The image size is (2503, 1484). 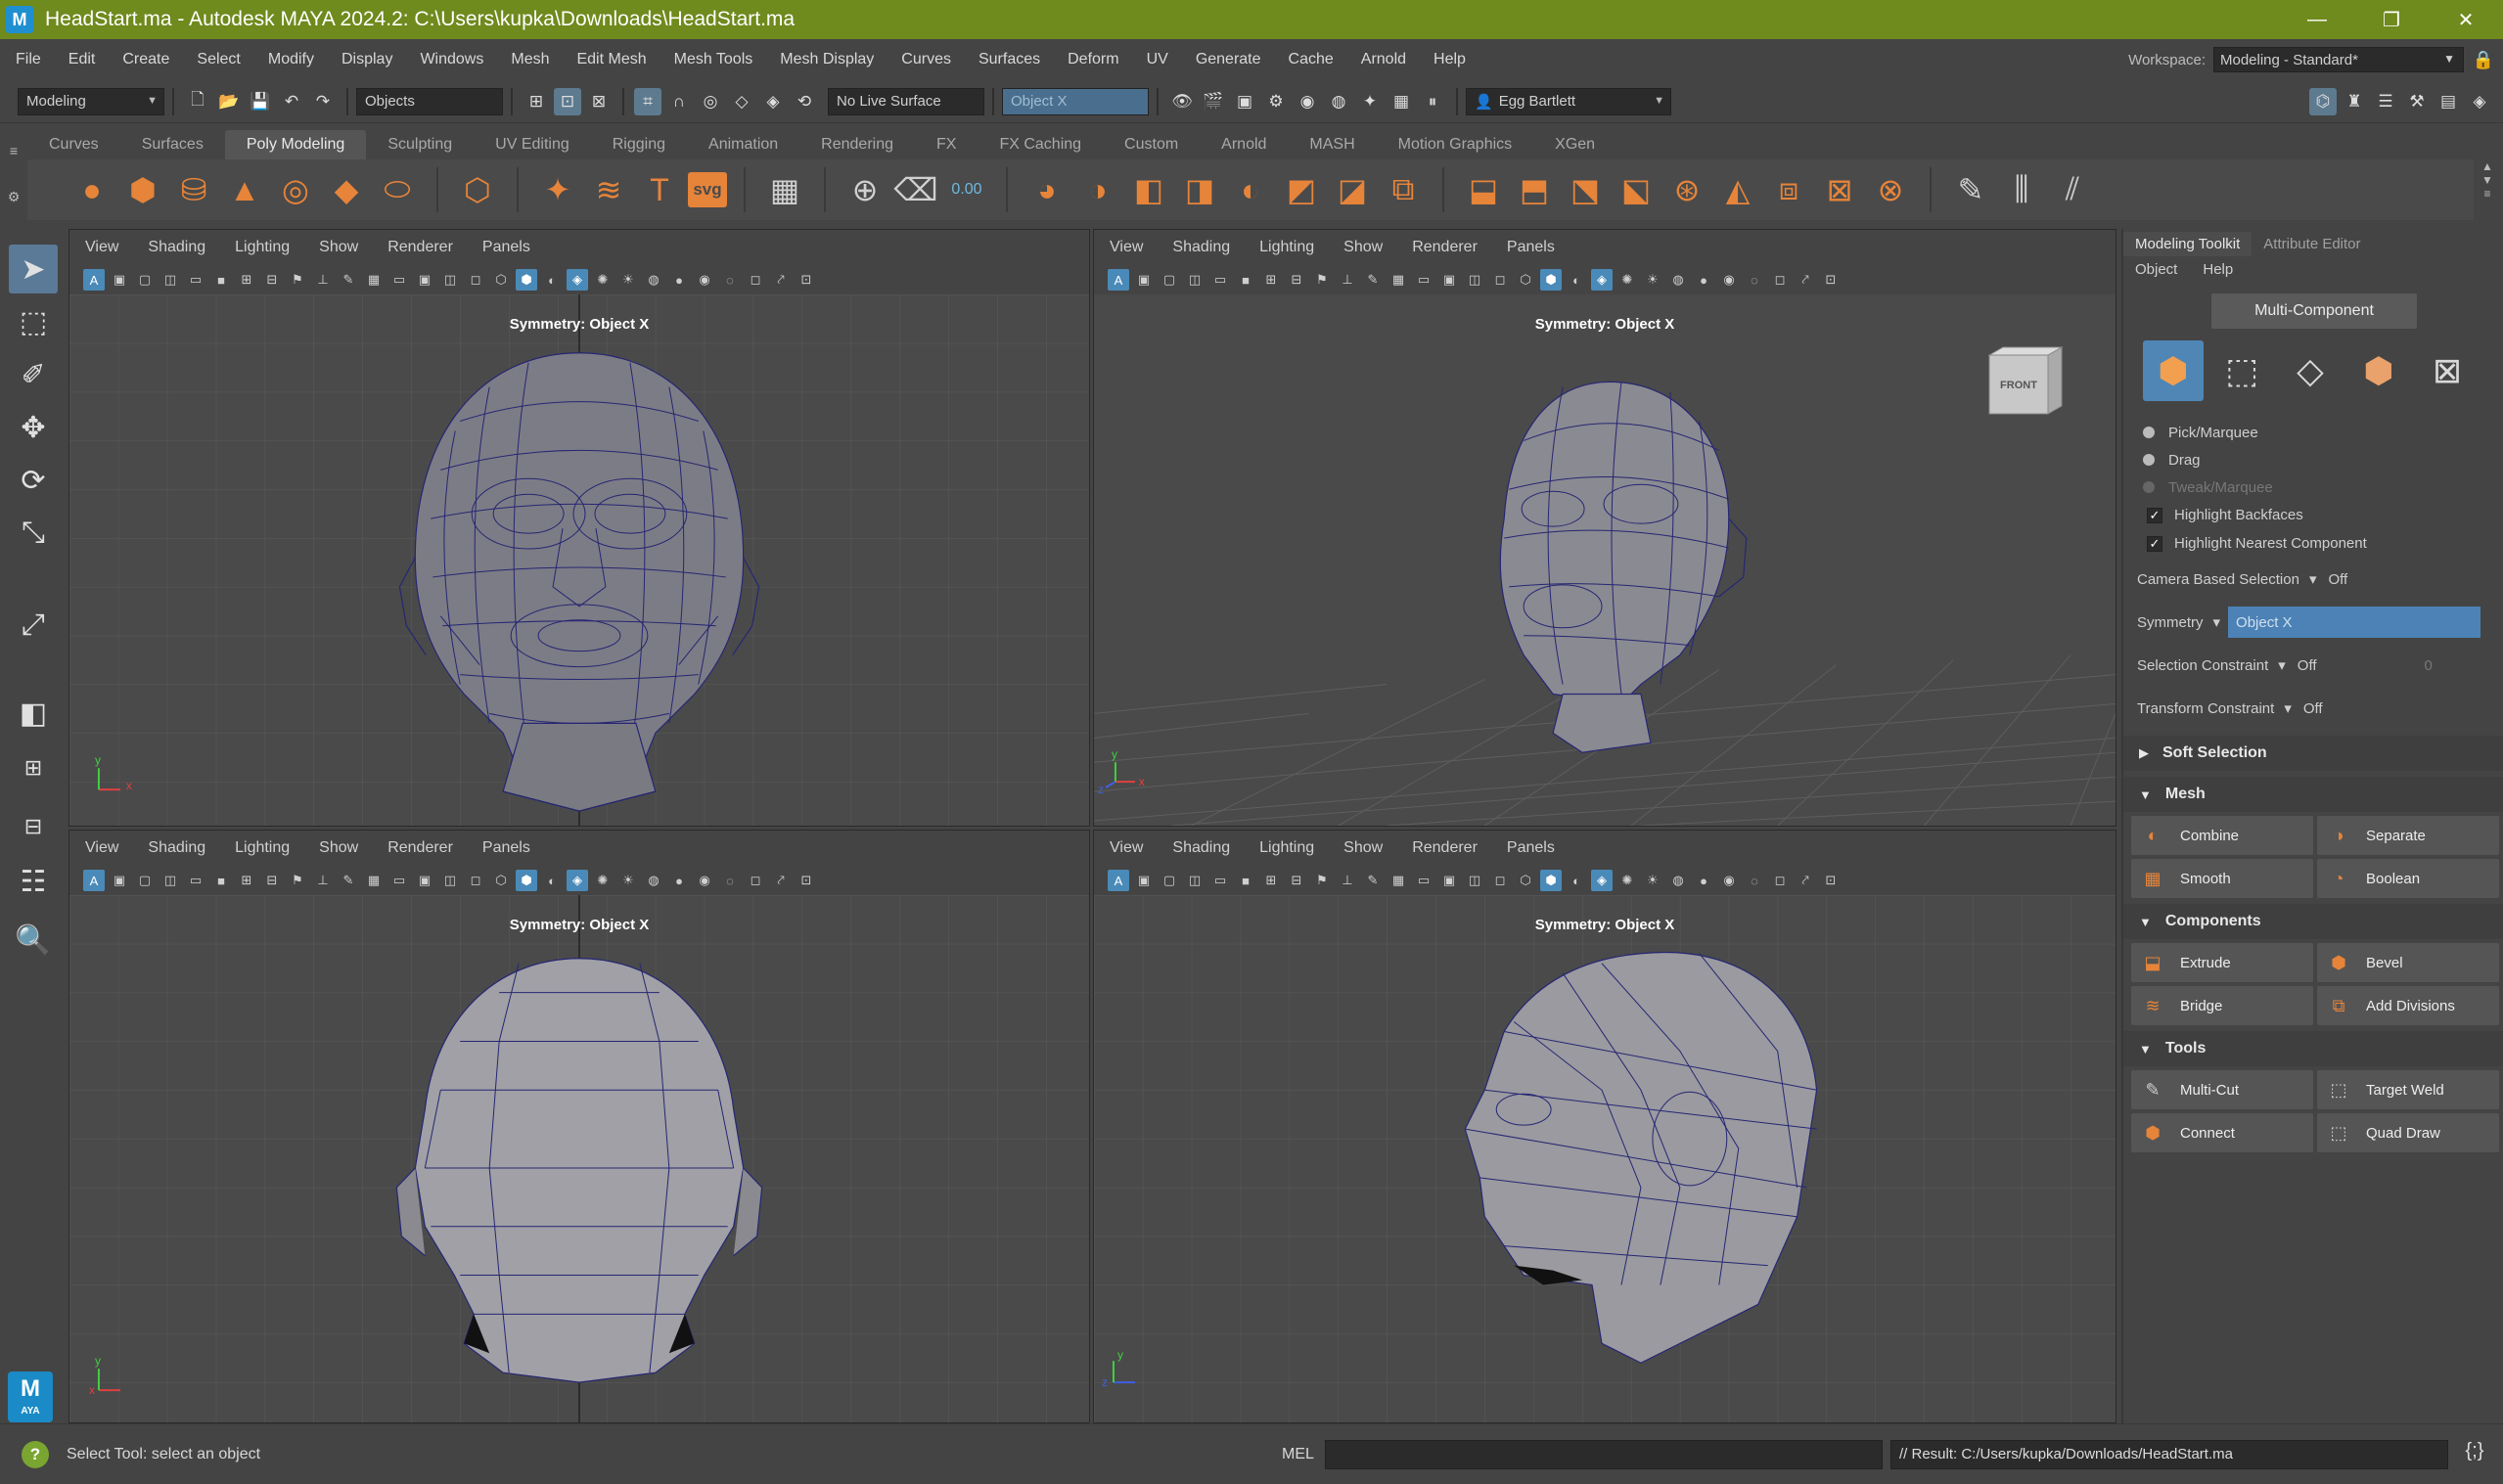 What do you see at coordinates (1805, 880) in the screenshot?
I see `select-camera-icon: ⤤` at bounding box center [1805, 880].